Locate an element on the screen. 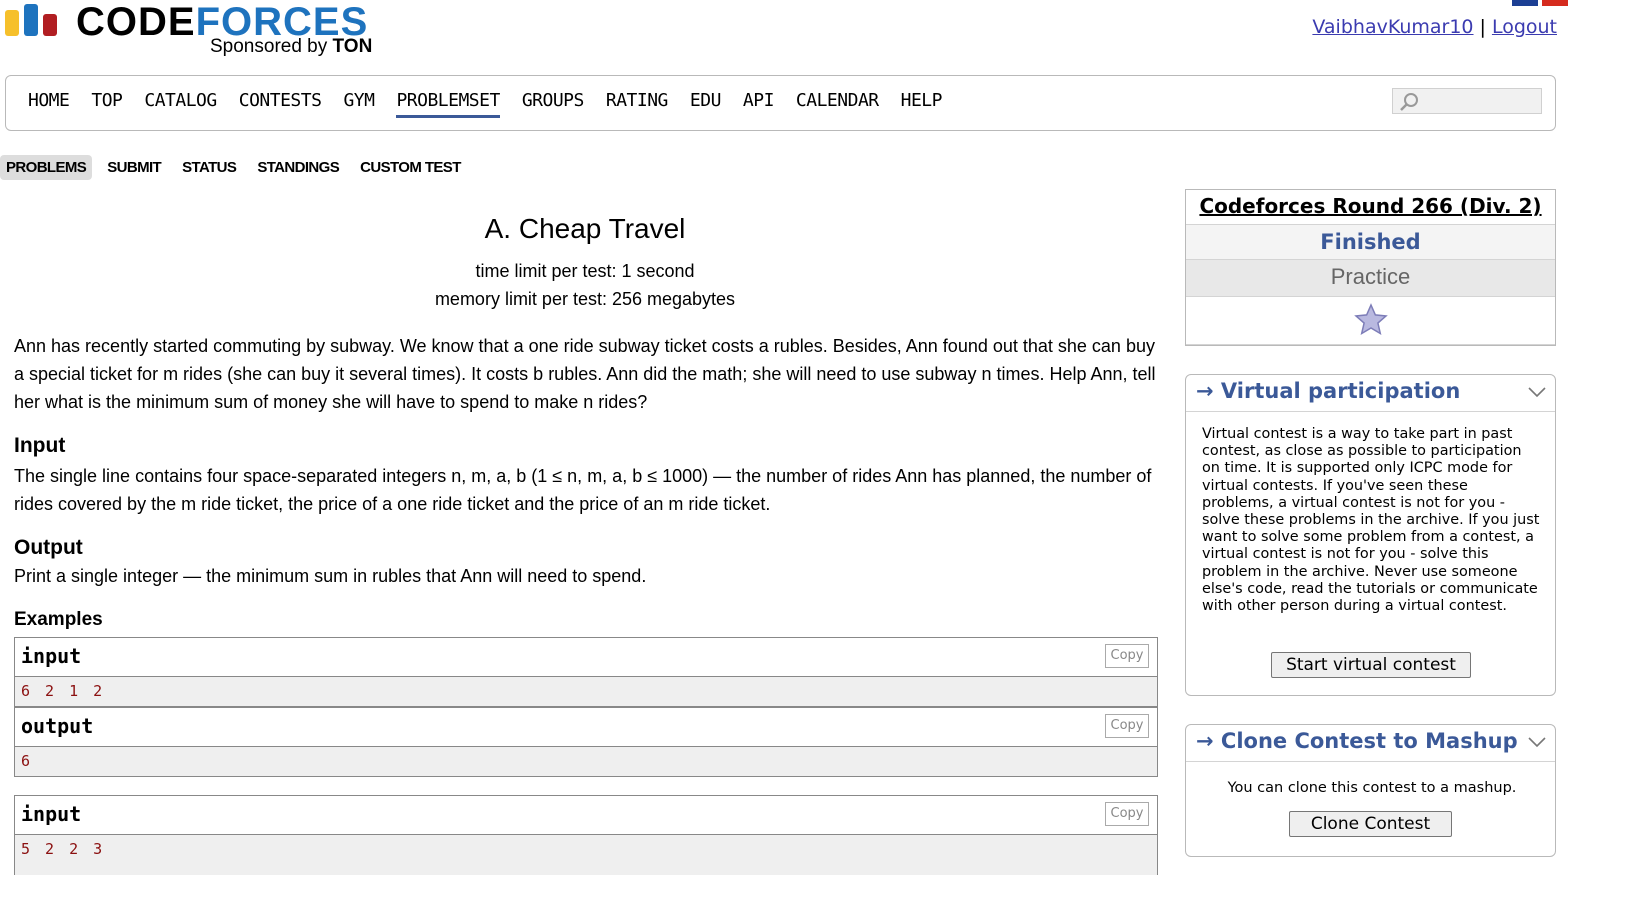 This screenshot has width=1629, height=907. output-section-title: Output is located at coordinates (48, 547).